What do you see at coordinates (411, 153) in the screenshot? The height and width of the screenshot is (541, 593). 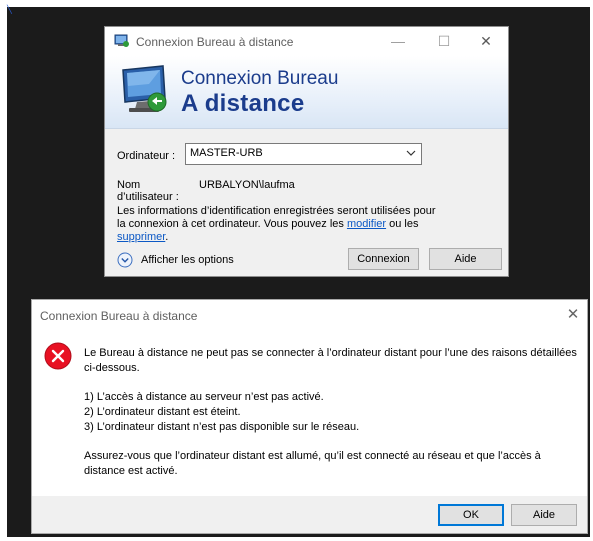 I see `chevron-down-icon` at bounding box center [411, 153].